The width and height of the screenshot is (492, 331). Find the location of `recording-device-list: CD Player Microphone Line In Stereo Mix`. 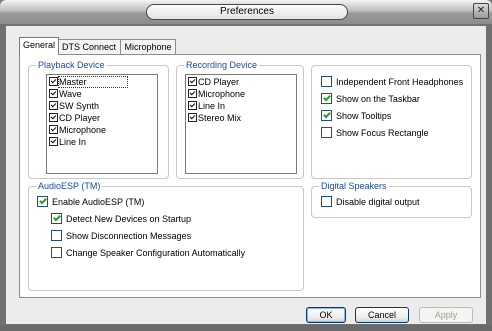

recording-device-list: CD Player Microphone Line In Stereo Mix is located at coordinates (241, 124).